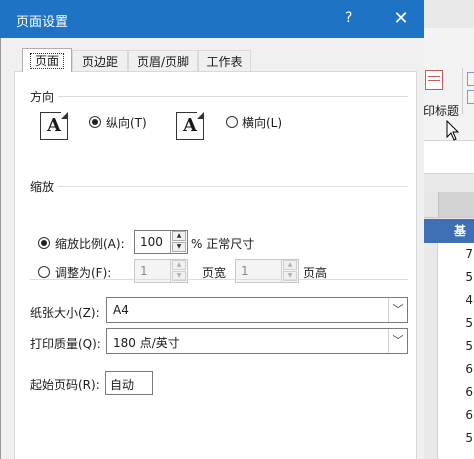 This screenshot has width=474, height=459. What do you see at coordinates (190, 126) in the screenshot?
I see `landscape-page-icon: A` at bounding box center [190, 126].